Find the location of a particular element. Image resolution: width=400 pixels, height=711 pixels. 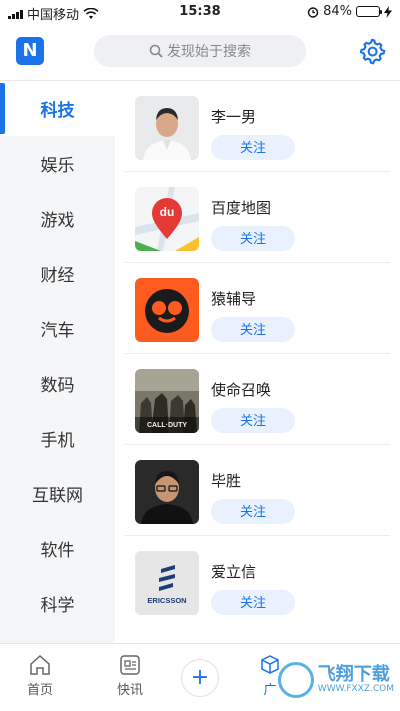

sidebar-item-science: 科学 is located at coordinates (57, 603).